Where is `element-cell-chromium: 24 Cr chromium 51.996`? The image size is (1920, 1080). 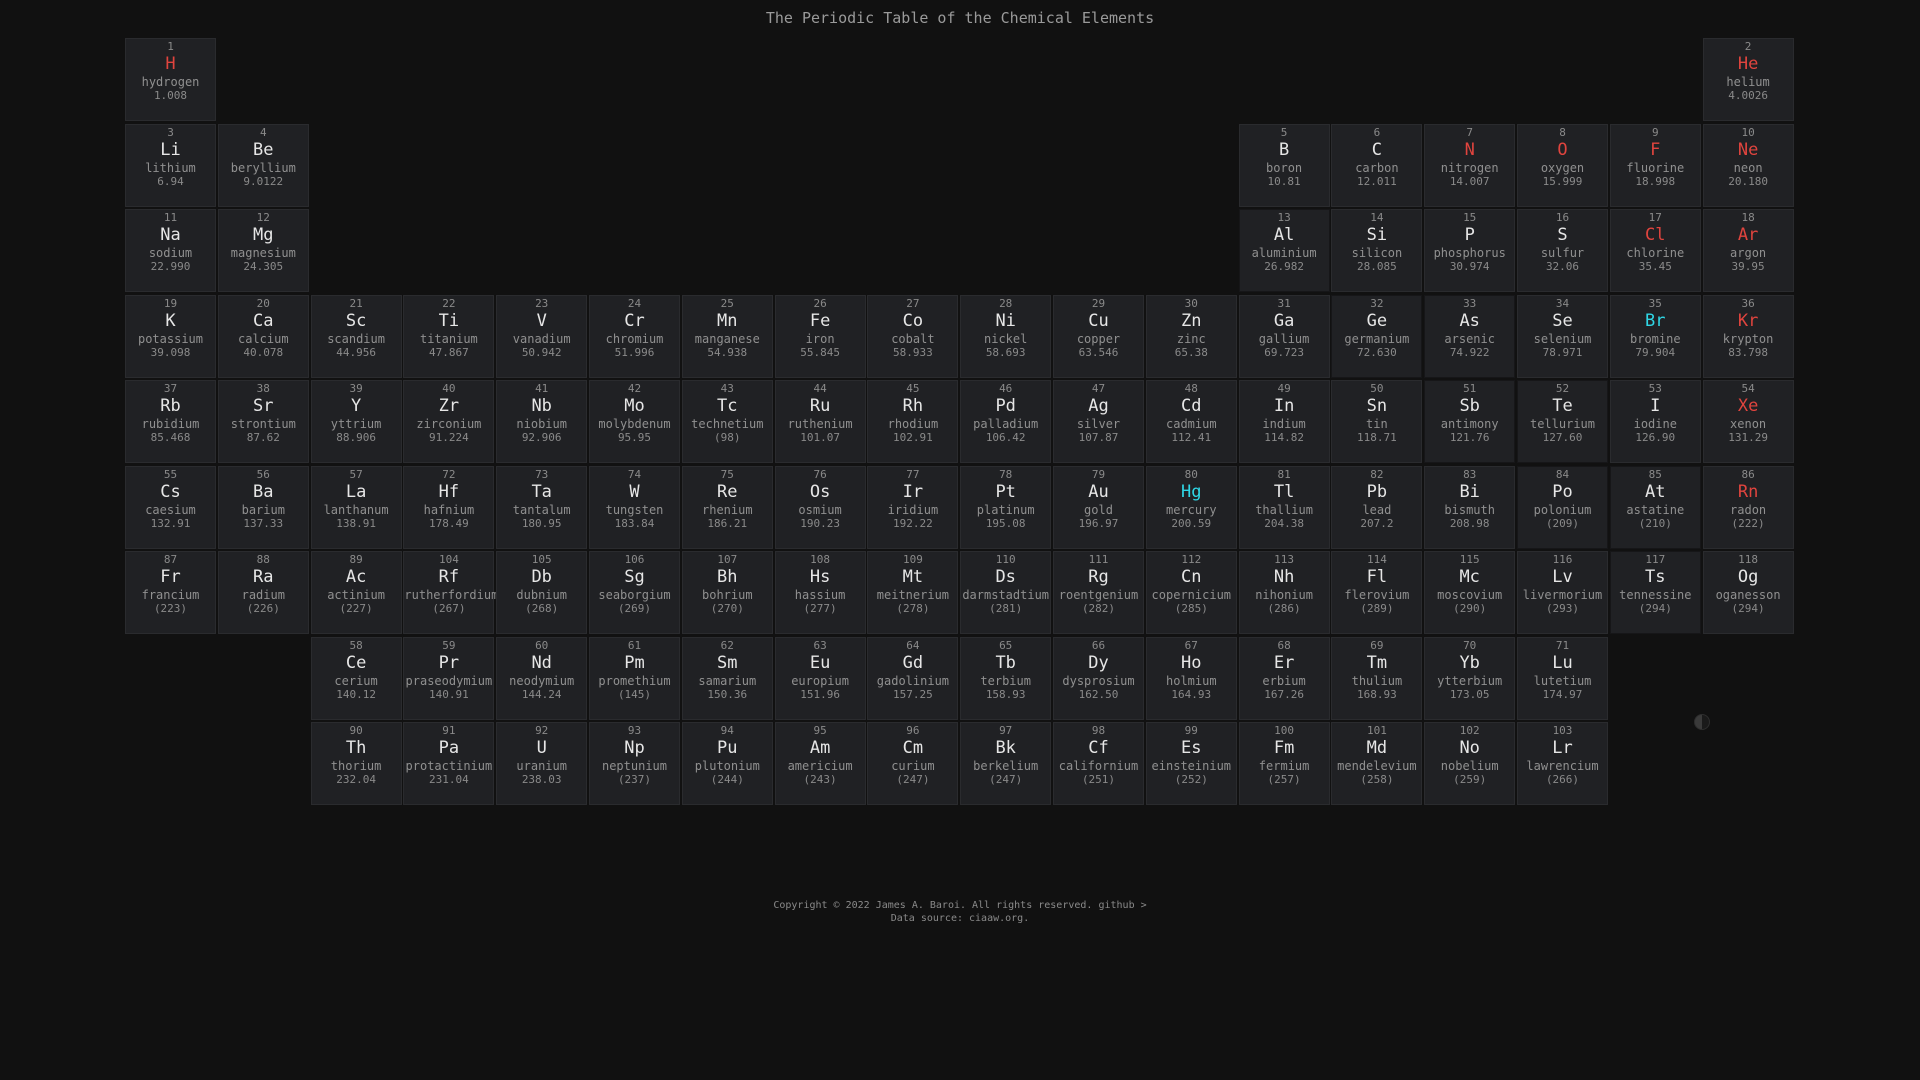
element-cell-chromium: 24 Cr chromium 51.996 is located at coordinates (634, 336).